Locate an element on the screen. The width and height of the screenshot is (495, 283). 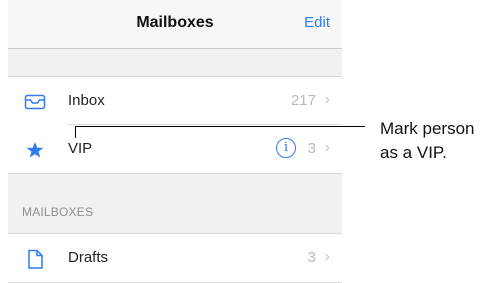
page-title: Mailboxes is located at coordinates (175, 22).